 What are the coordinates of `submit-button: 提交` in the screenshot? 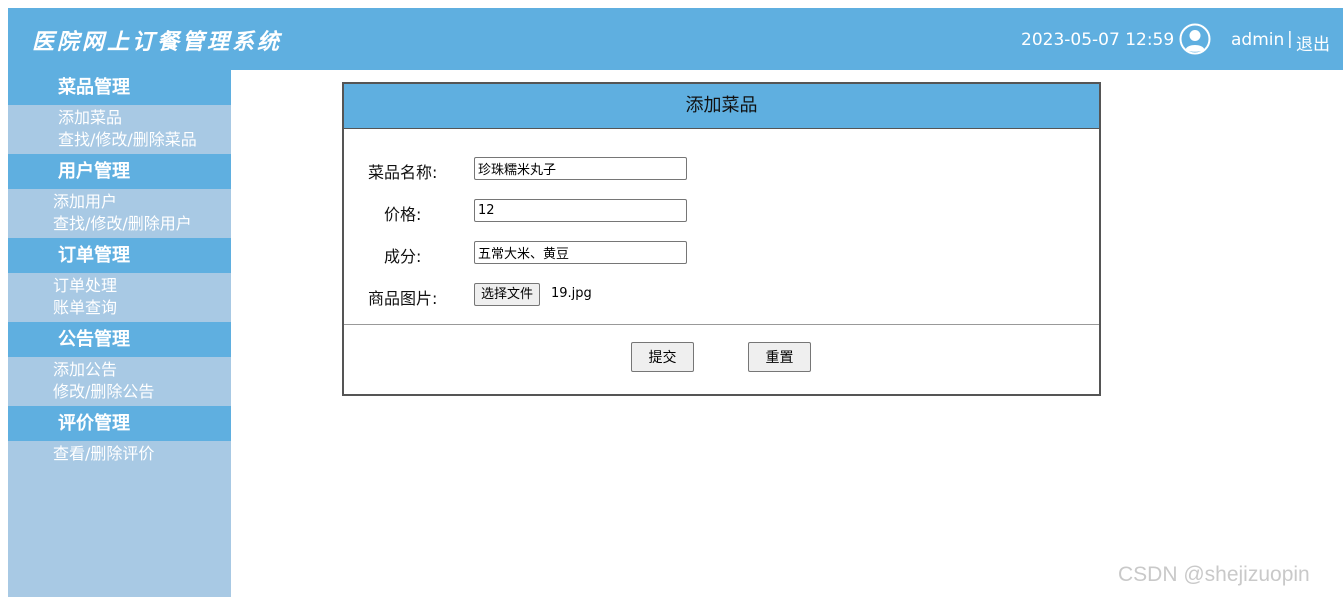 It's located at (662, 357).